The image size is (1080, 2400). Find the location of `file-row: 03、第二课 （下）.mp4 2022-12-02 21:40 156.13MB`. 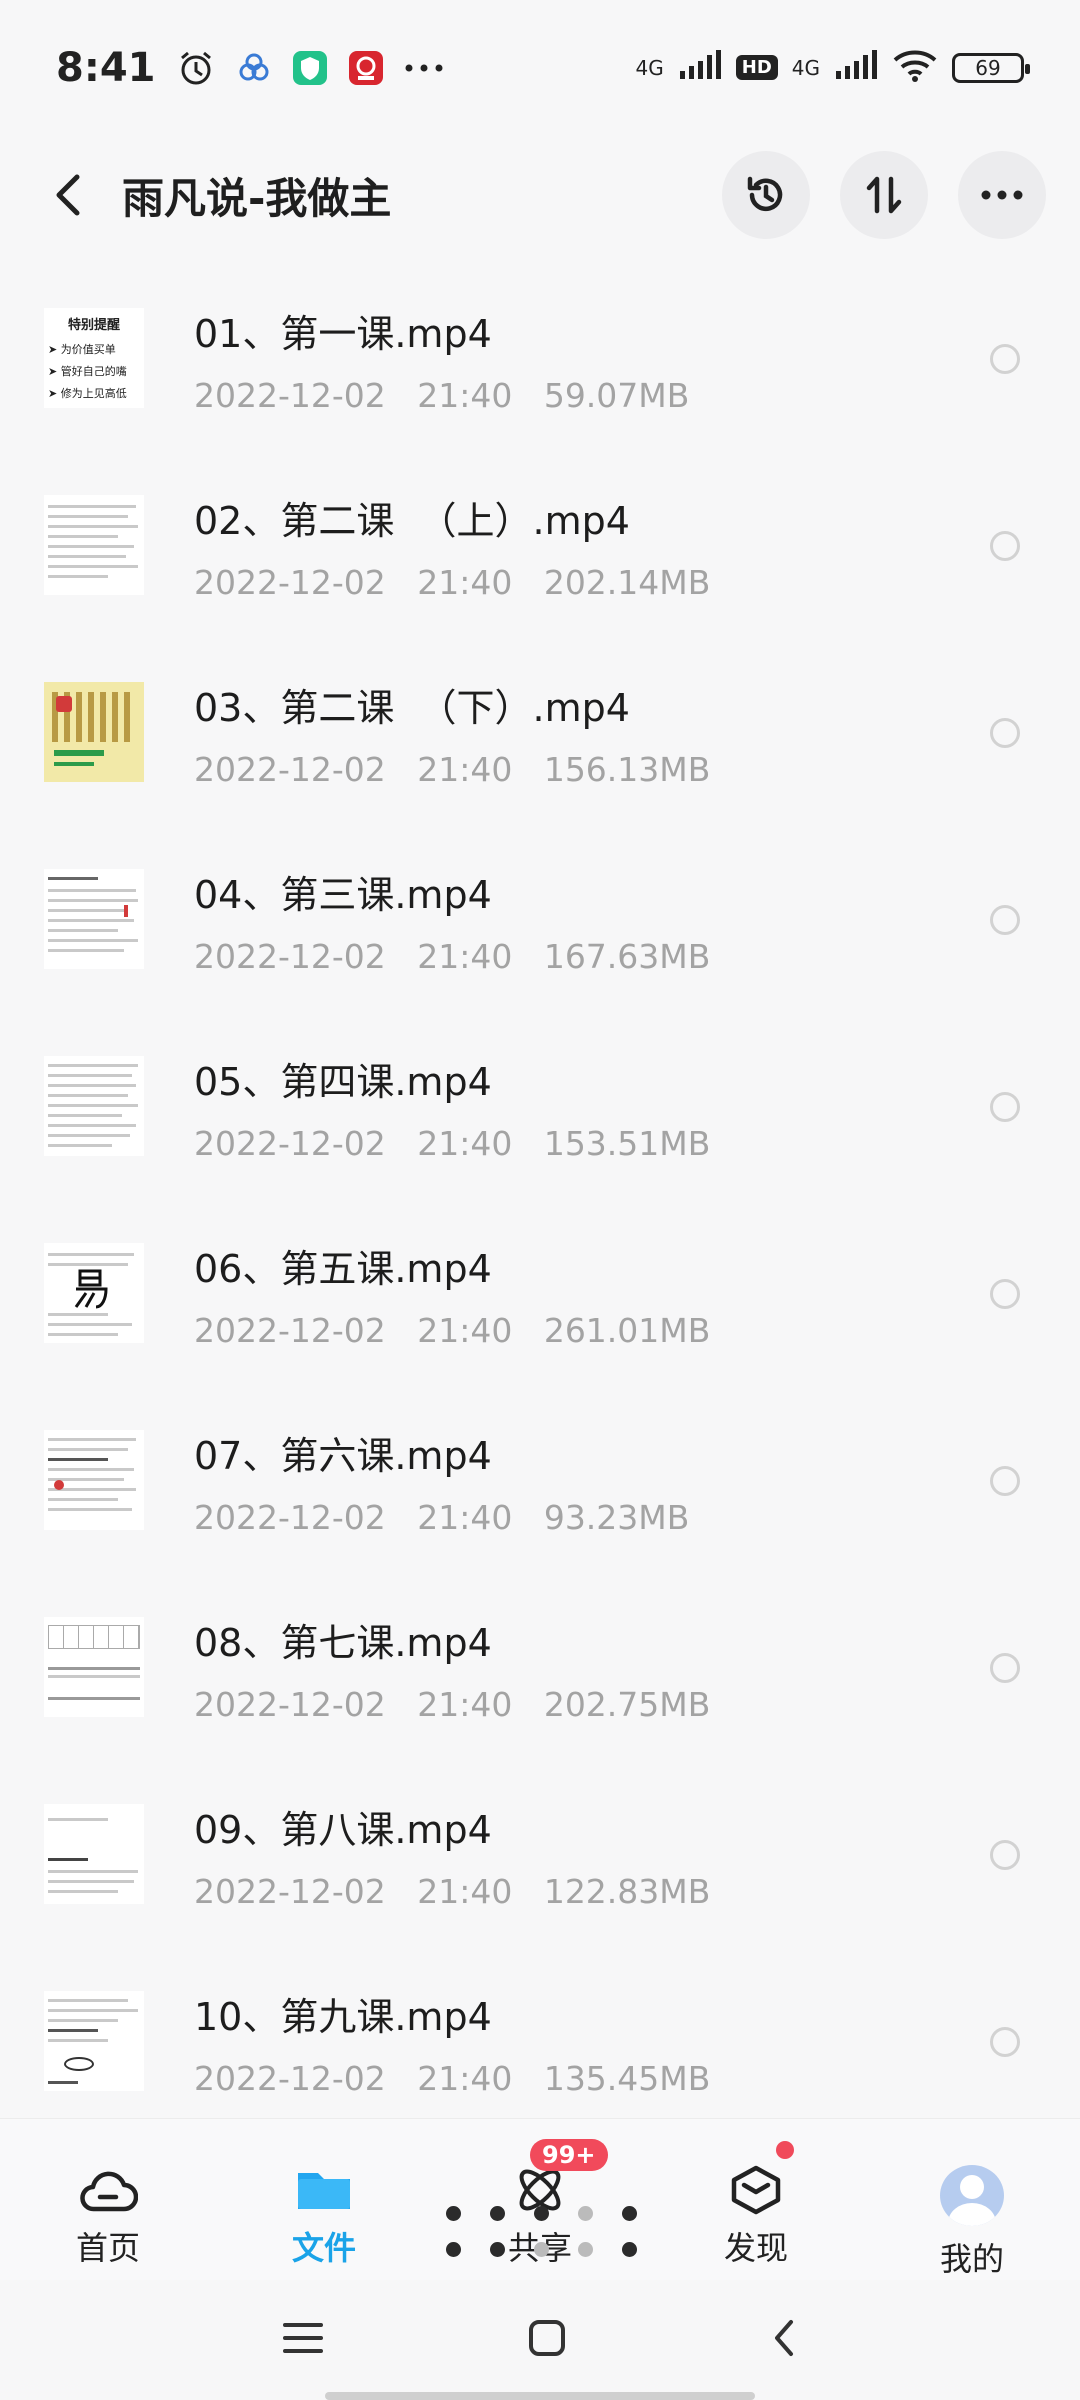

file-row: 03、第二课 （下）.mp4 2022-12-02 21:40 156.13MB is located at coordinates (540, 732).